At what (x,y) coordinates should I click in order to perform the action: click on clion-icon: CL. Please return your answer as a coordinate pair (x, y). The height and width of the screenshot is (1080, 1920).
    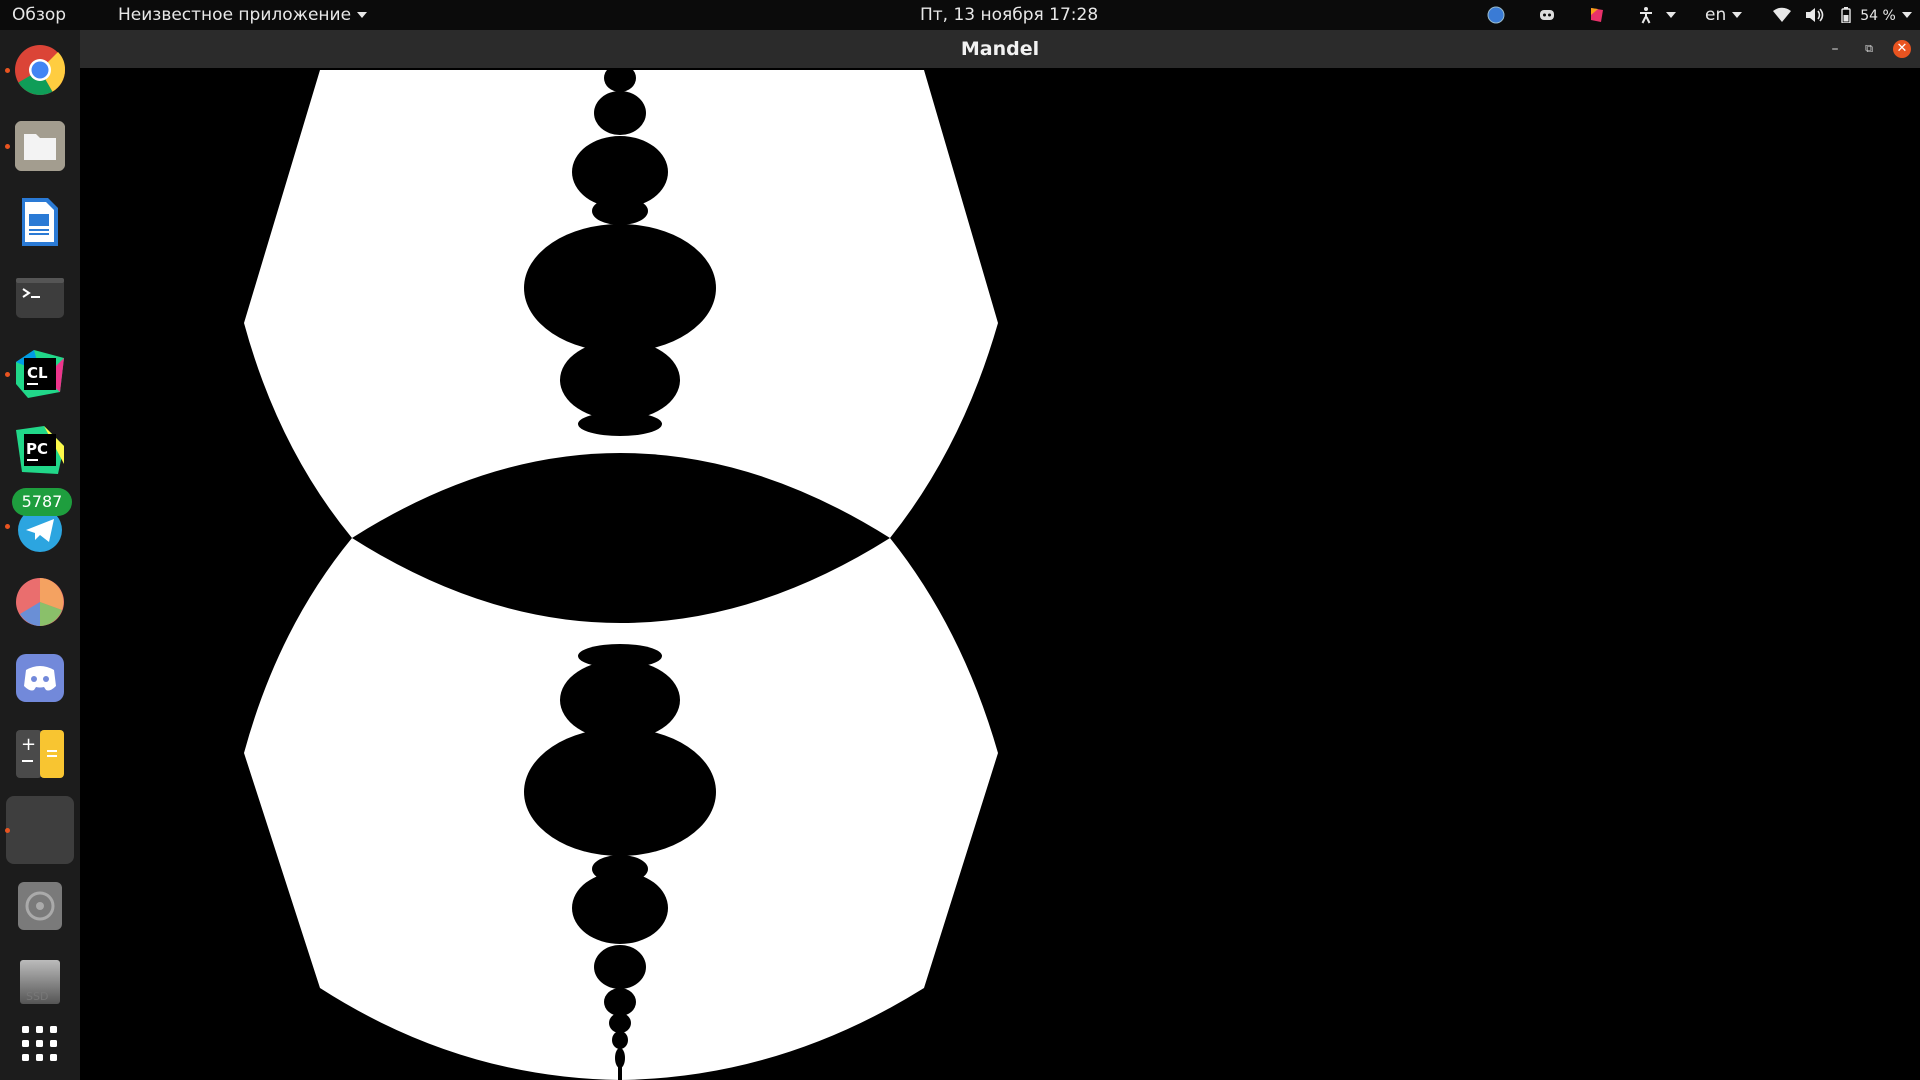
    Looking at the image, I should click on (40, 374).